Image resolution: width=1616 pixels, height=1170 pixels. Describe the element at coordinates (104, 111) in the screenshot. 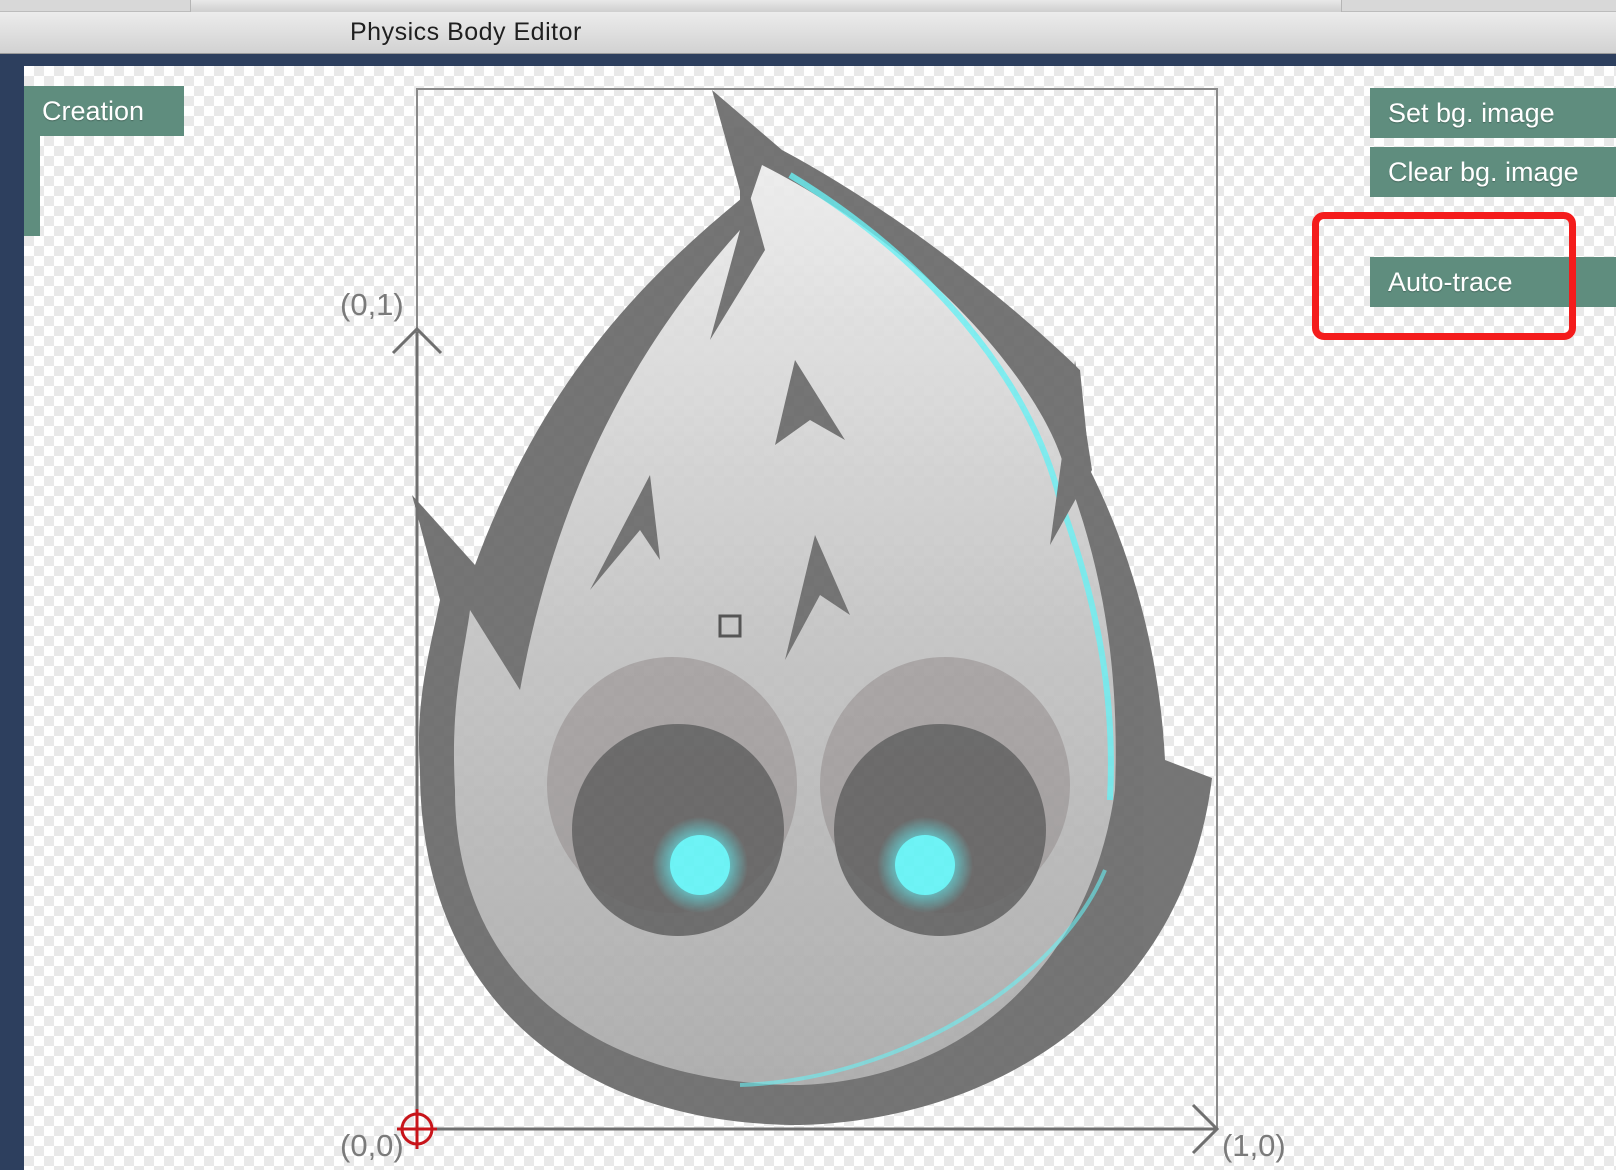

I see `creation-button: Creation` at that location.